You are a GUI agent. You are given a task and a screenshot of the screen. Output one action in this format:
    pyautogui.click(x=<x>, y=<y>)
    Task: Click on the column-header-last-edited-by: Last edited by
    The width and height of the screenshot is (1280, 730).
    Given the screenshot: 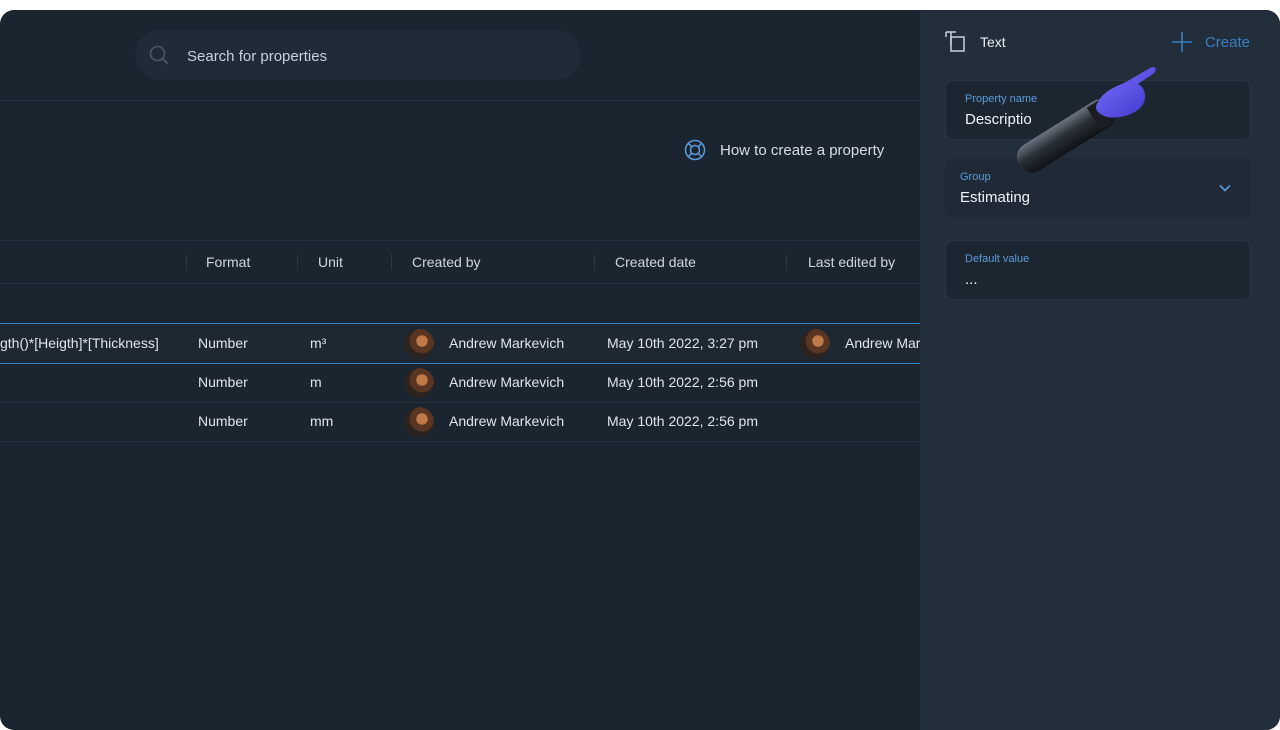 What is the action you would take?
    pyautogui.click(x=851, y=262)
    